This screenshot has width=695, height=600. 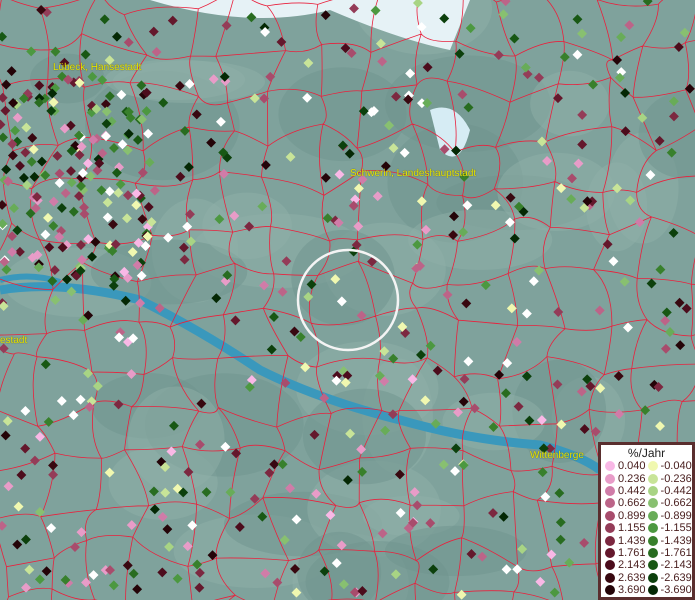 I want to click on legend-value: -0.899, so click(x=676, y=516).